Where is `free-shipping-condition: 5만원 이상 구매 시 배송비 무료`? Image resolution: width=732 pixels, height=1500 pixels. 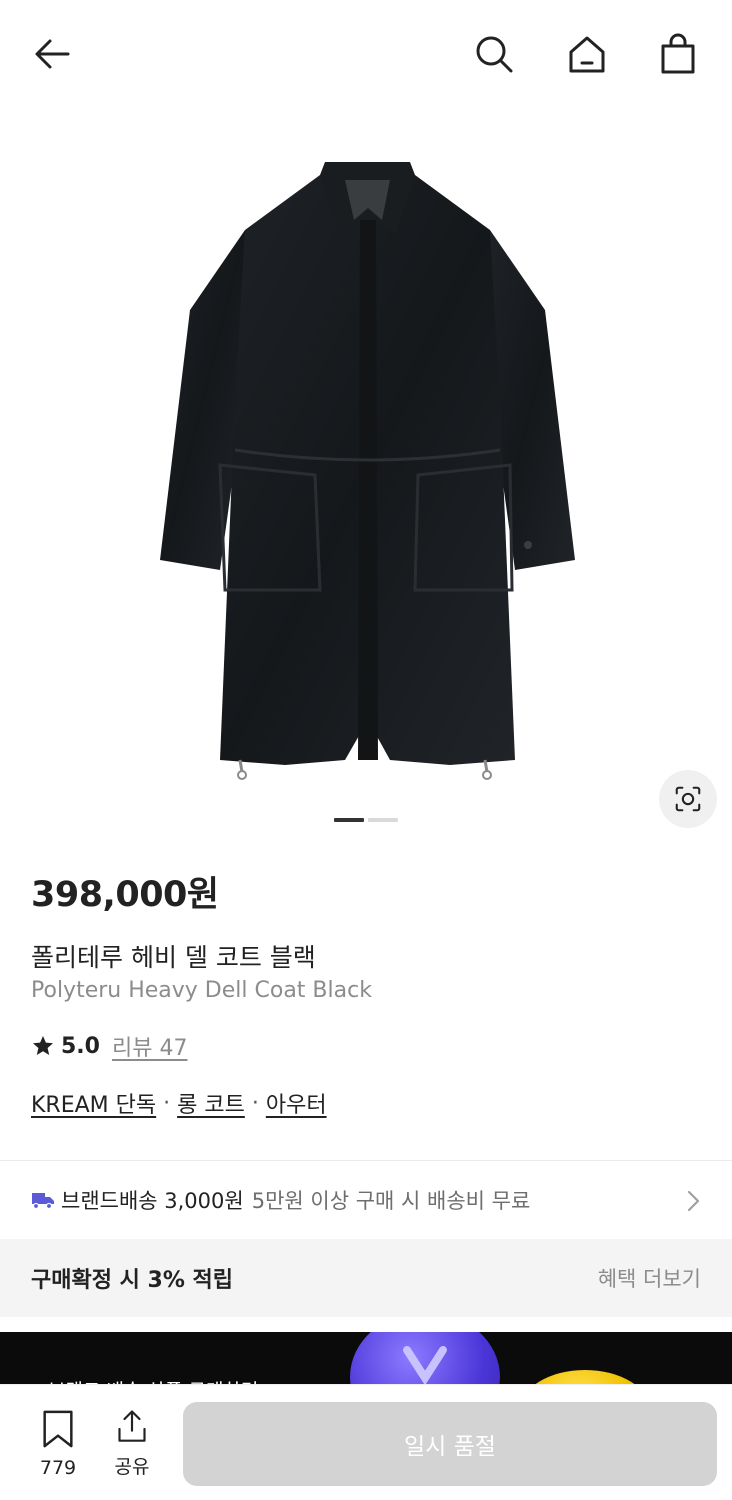 free-shipping-condition: 5만원 이상 구매 시 배송비 무료 is located at coordinates (391, 1201).